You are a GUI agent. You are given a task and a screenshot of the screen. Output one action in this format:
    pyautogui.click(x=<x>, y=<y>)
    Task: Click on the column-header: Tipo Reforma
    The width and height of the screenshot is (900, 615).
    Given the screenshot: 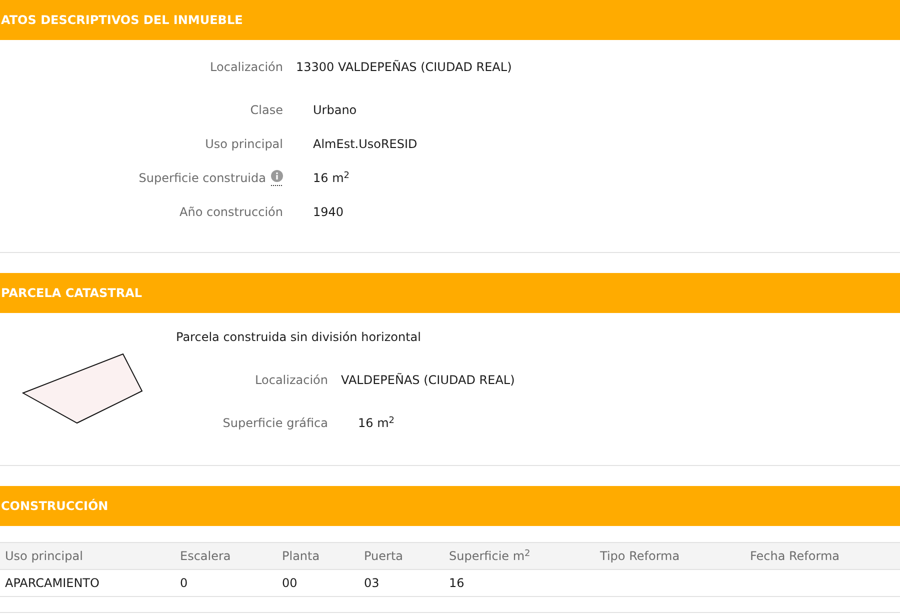 What is the action you would take?
    pyautogui.click(x=640, y=556)
    